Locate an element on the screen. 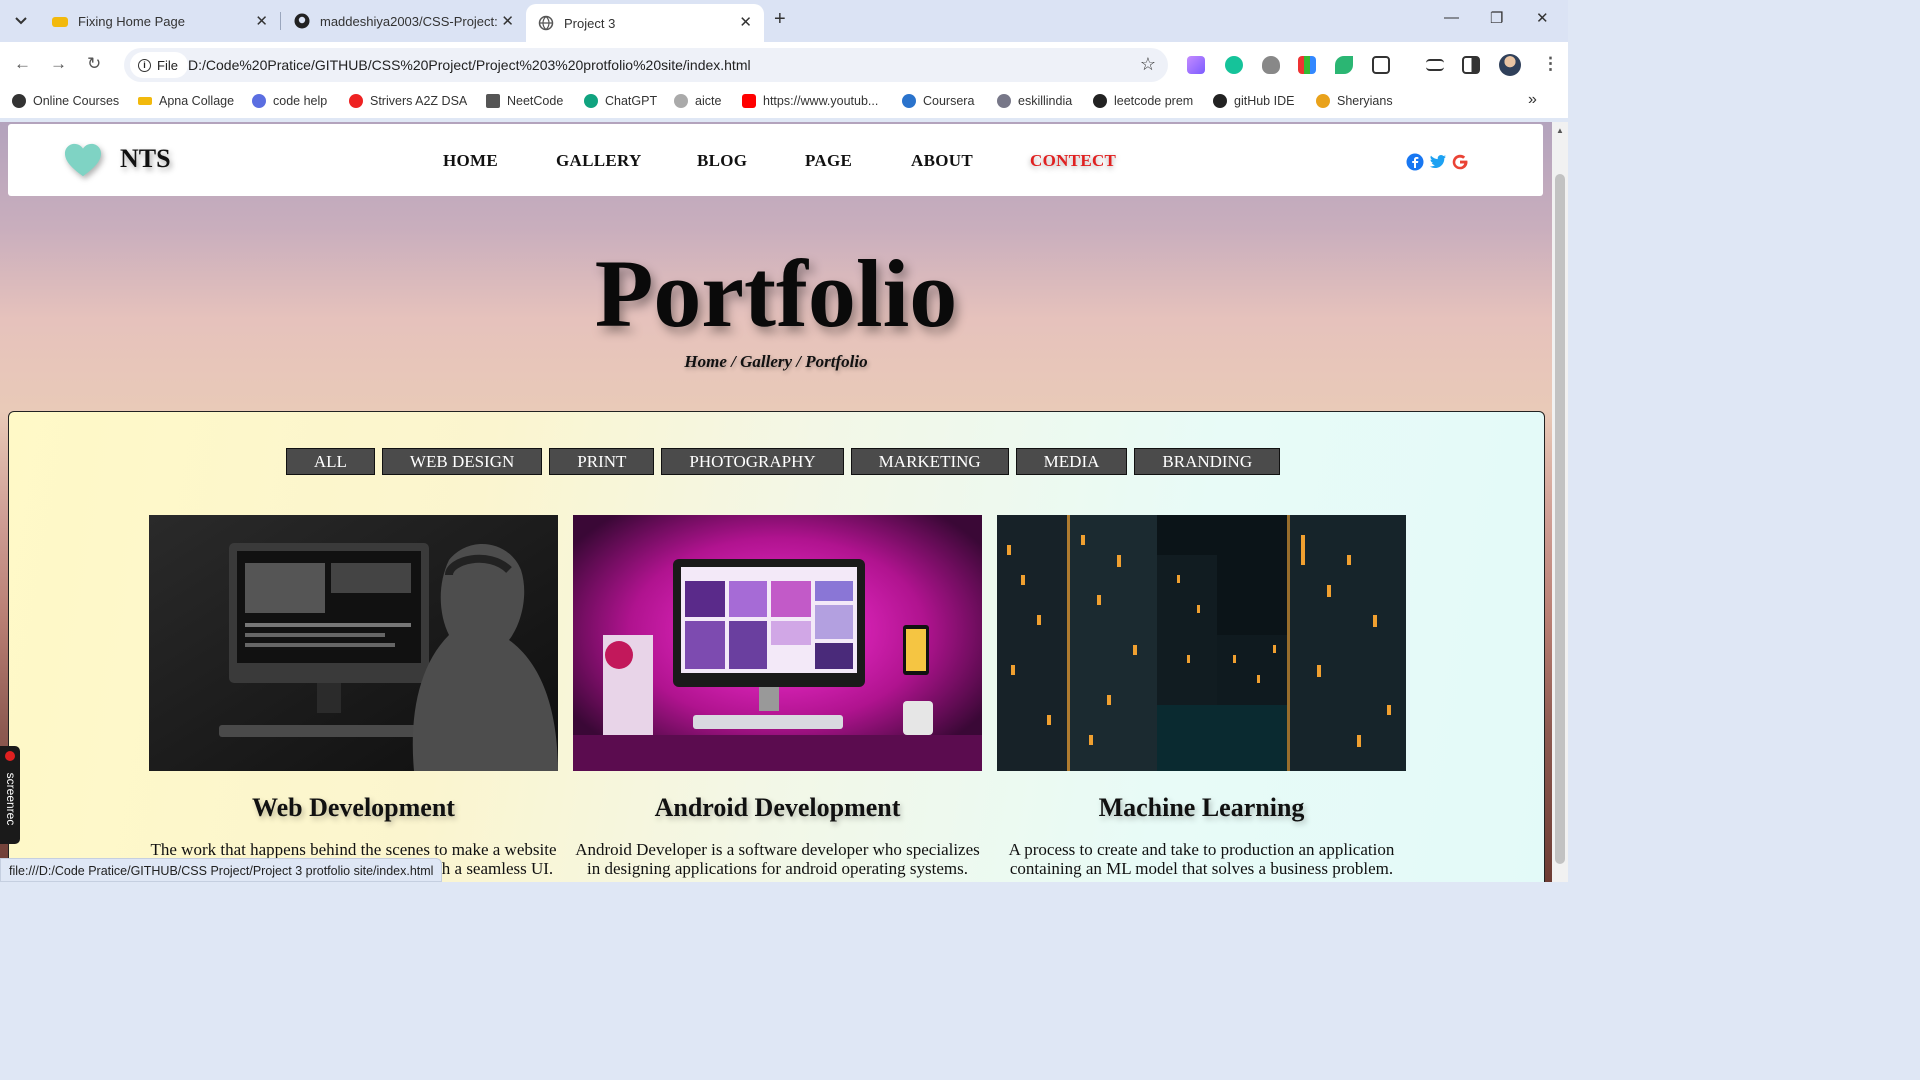 The image size is (1920, 1080). reload-icon: ↻ is located at coordinates (94, 64).